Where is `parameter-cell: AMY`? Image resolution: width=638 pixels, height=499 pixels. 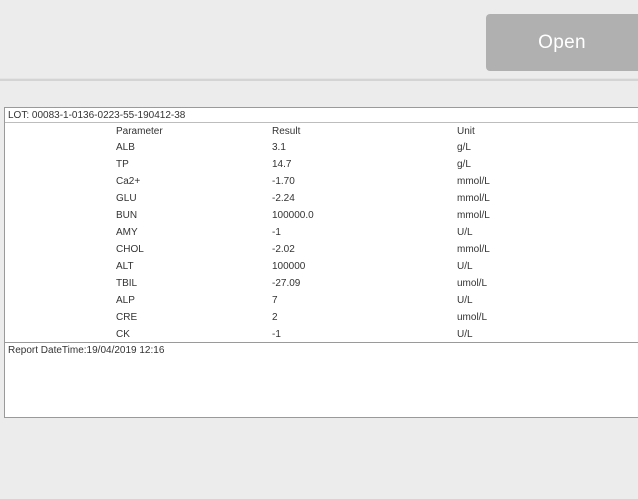
parameter-cell: AMY is located at coordinates (127, 232).